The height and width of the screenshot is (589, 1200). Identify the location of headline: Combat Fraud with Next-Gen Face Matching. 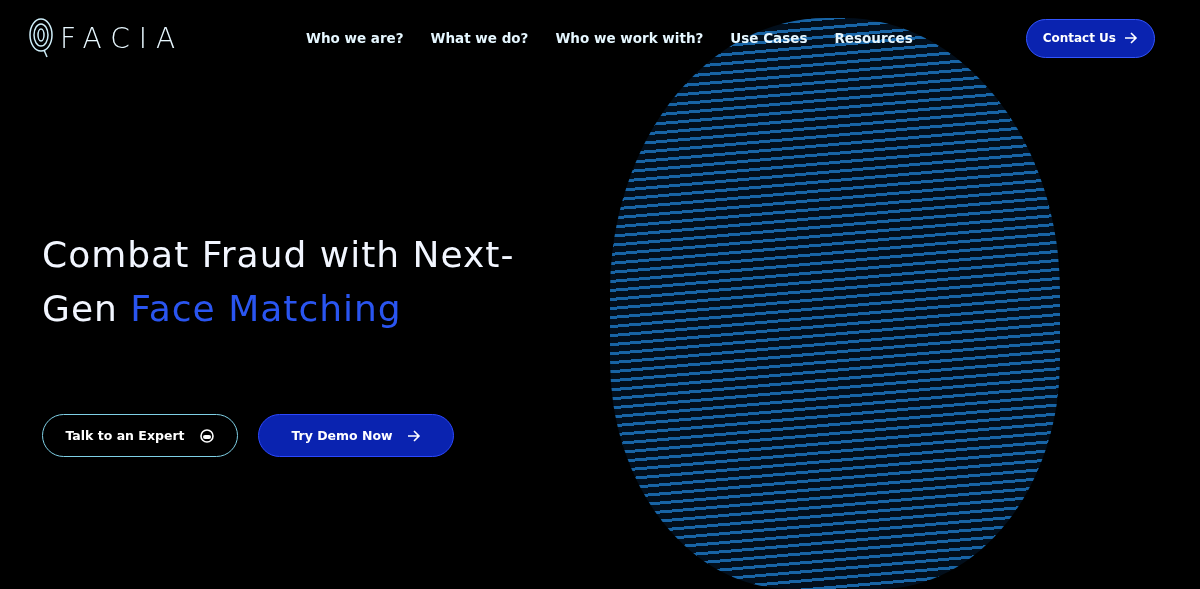
(279, 282).